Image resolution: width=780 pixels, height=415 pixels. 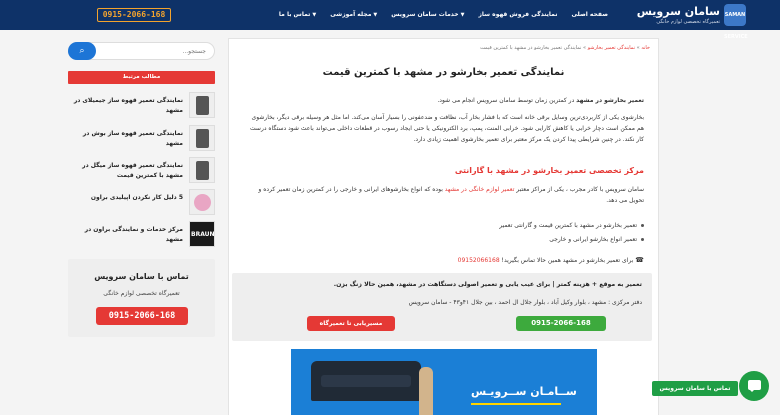 What do you see at coordinates (141, 293) in the screenshot?
I see `contact-subtitle: تعمیرگاه تخصصی لوازم خانگی` at bounding box center [141, 293].